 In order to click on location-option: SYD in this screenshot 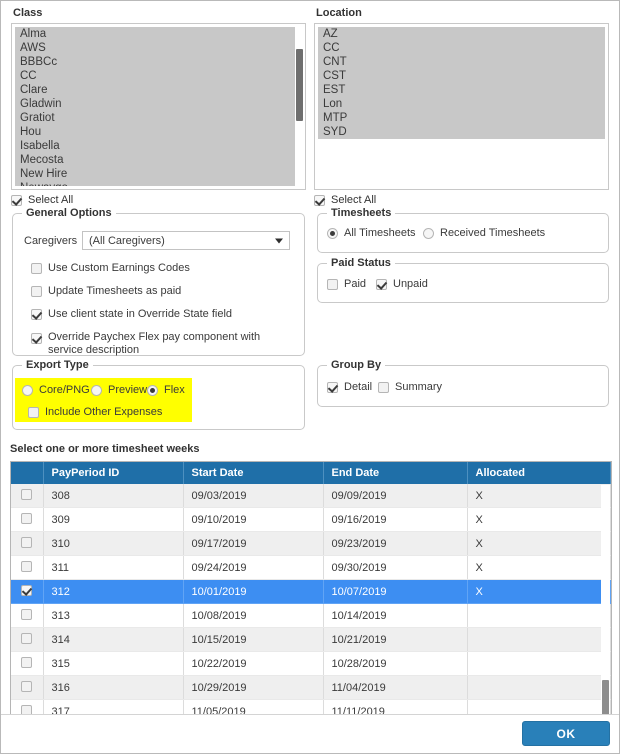, I will do `click(461, 132)`.